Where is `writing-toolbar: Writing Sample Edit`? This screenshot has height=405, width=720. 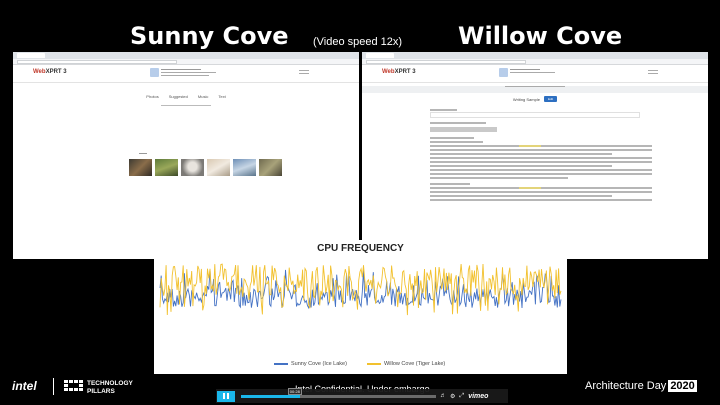 writing-toolbar: Writing Sample Edit is located at coordinates (535, 99).